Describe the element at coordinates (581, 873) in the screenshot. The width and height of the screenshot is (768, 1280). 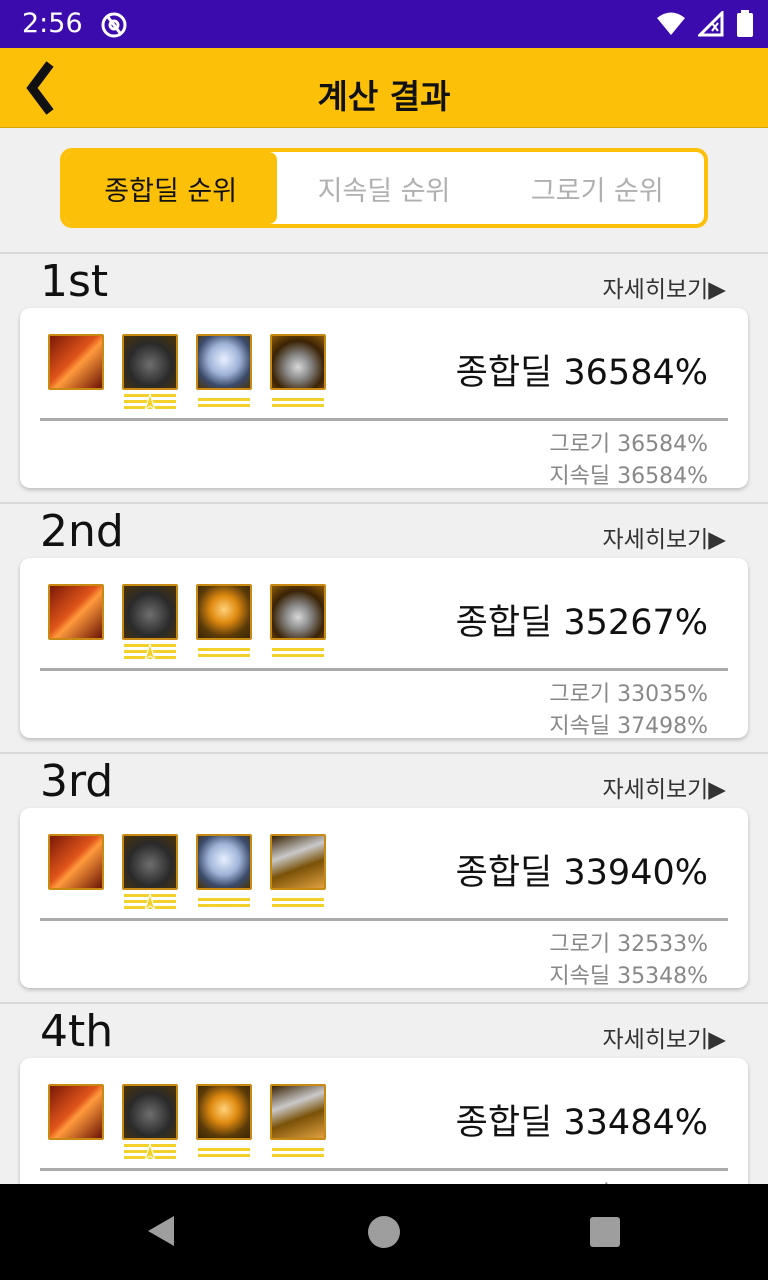
I see `total-damage: 종합딜 33940%` at that location.